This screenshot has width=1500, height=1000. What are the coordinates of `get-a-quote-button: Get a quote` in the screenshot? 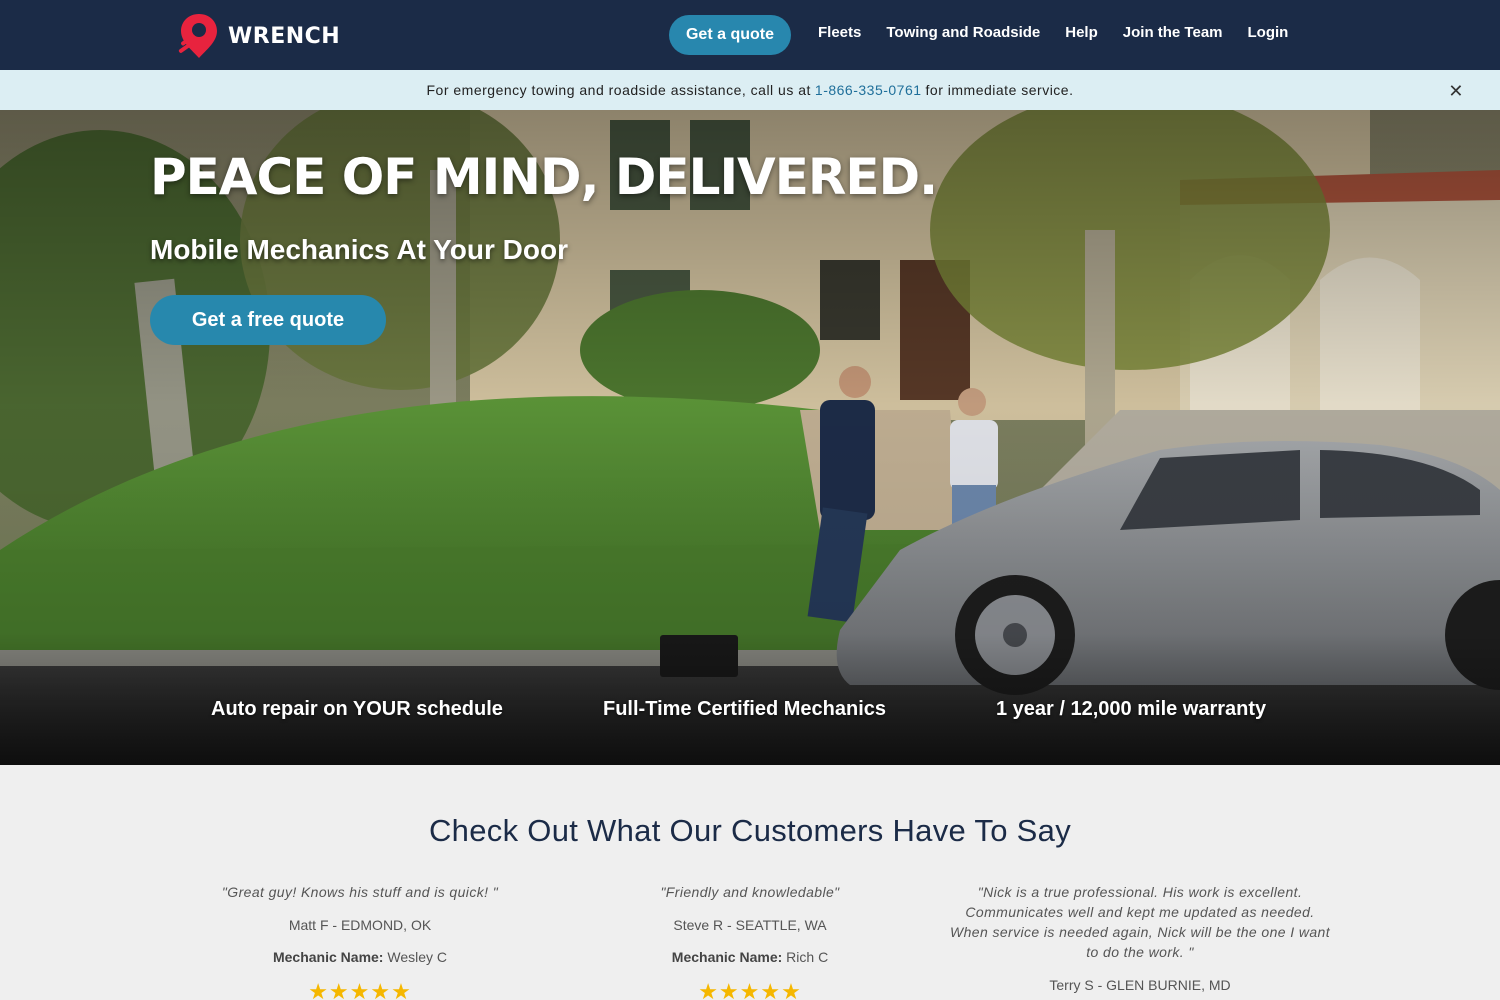 It's located at (730, 35).